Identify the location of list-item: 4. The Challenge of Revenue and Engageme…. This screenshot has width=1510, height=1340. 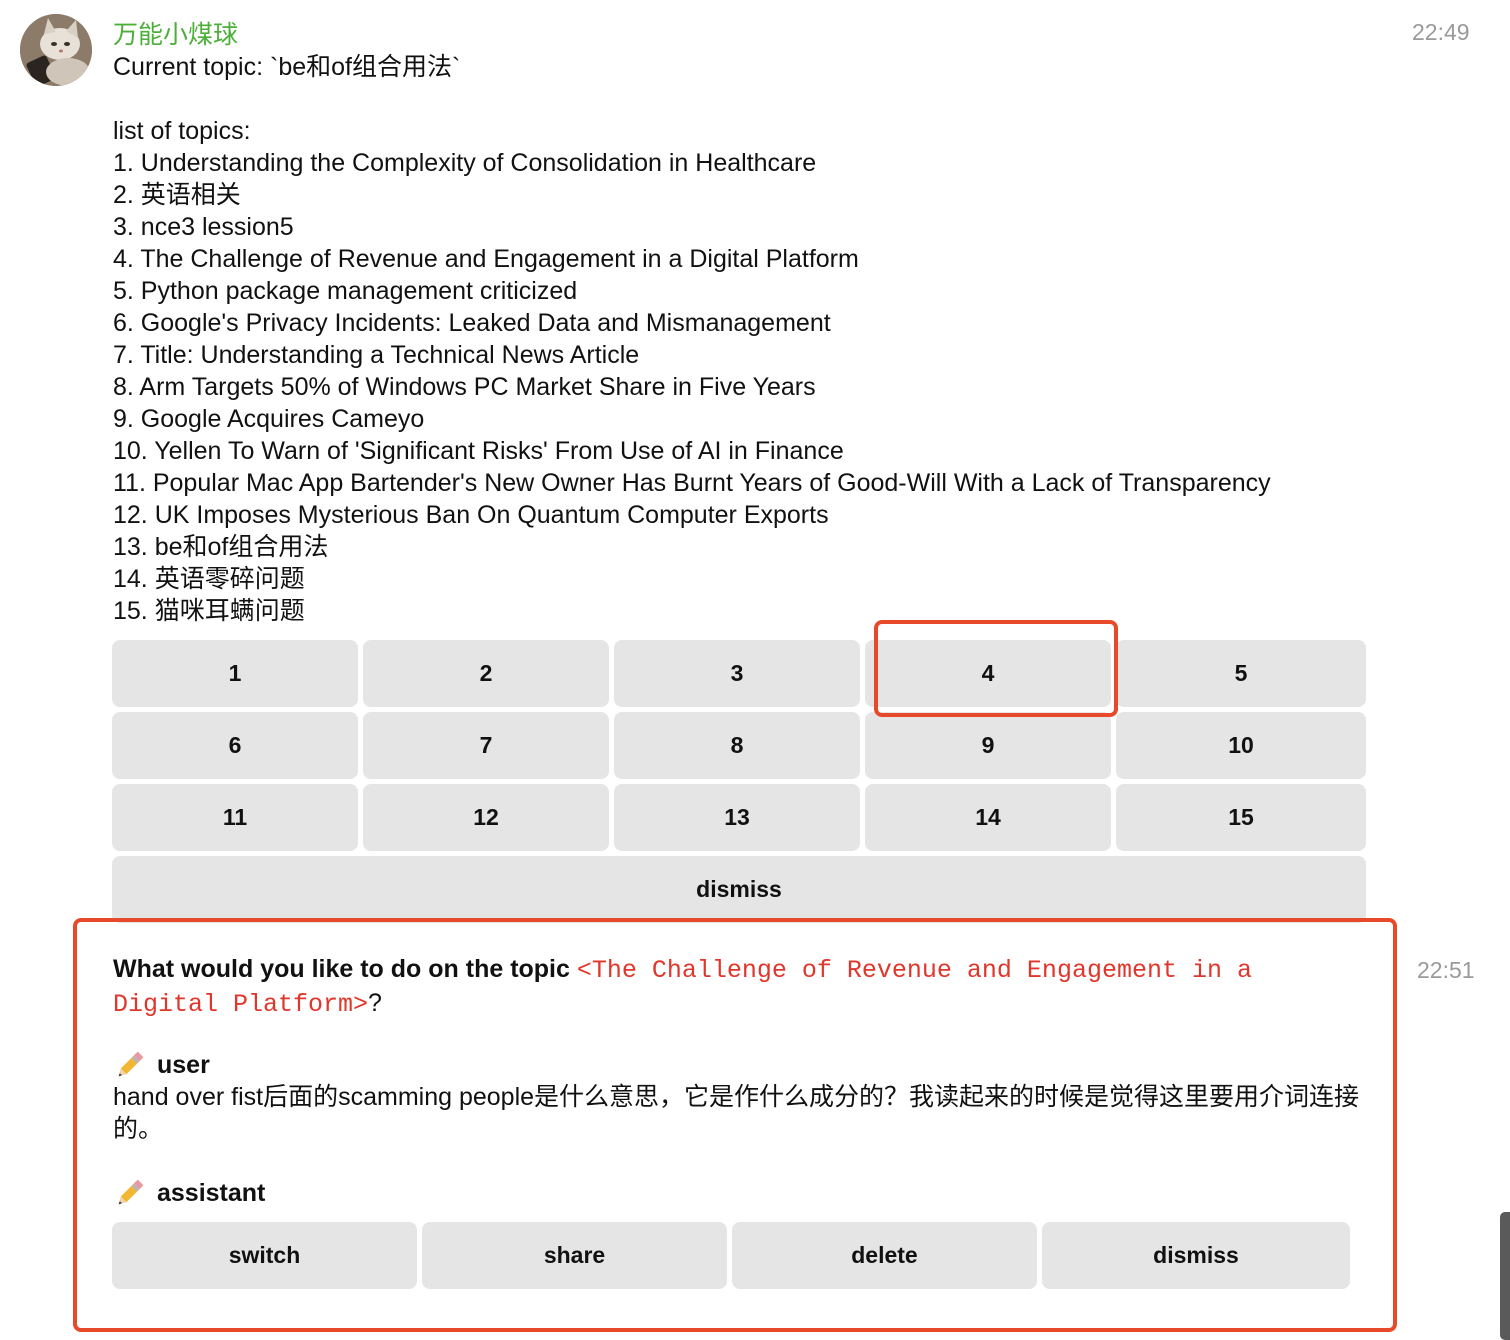
(486, 259).